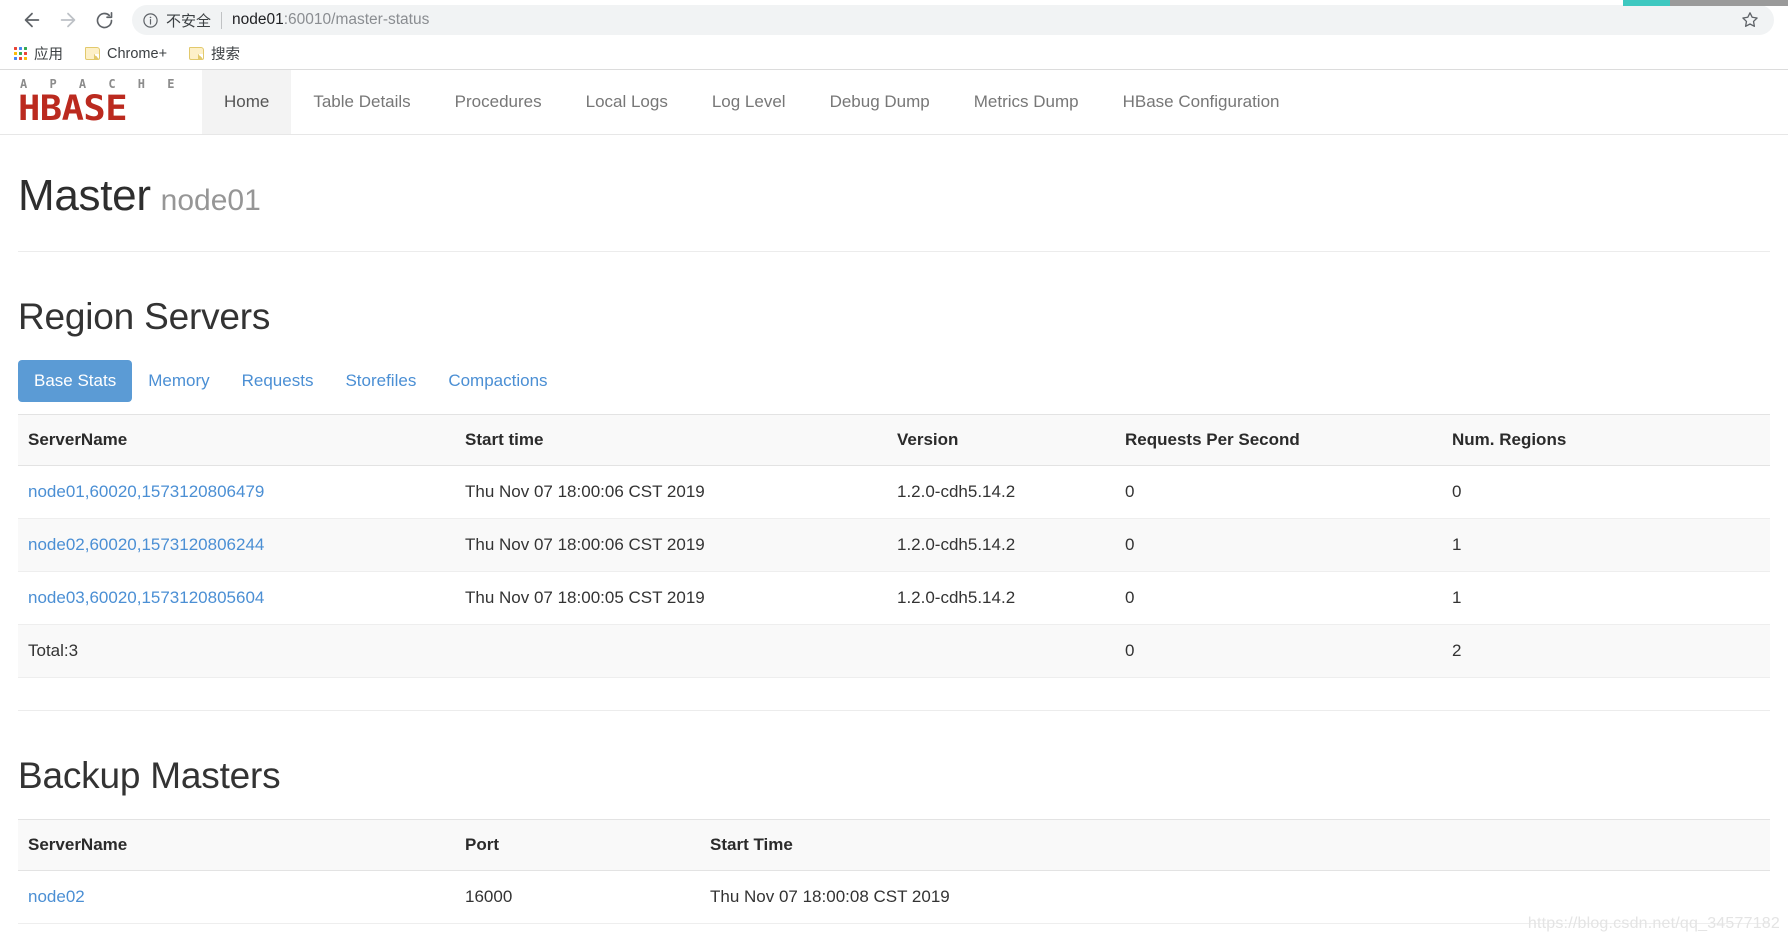 Image resolution: width=1788 pixels, height=942 pixels. Describe the element at coordinates (880, 102) in the screenshot. I see `nav-item-debug-dump: Debug Dump` at that location.